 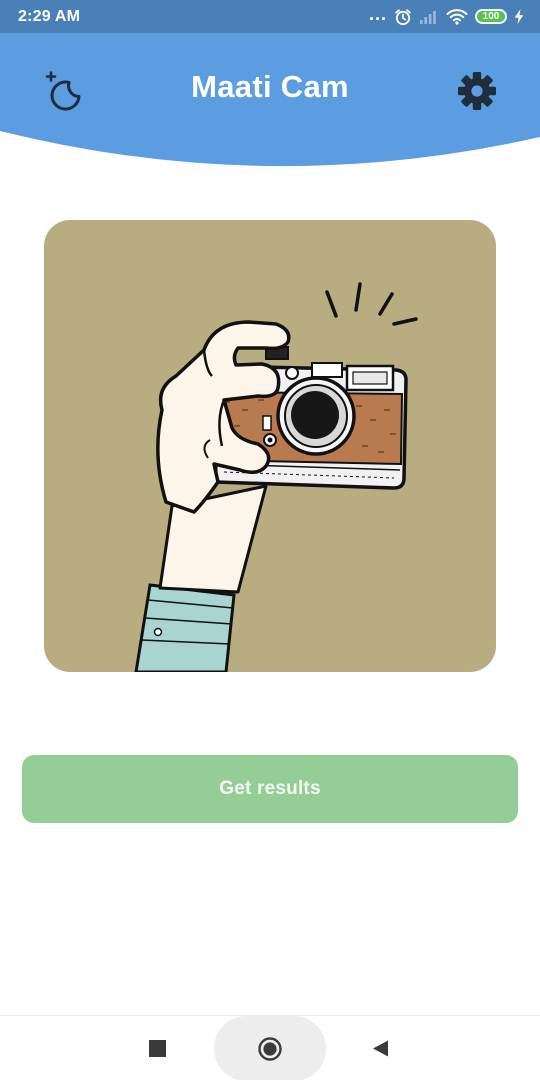 What do you see at coordinates (380, 1048) in the screenshot?
I see `triangle-back-icon` at bounding box center [380, 1048].